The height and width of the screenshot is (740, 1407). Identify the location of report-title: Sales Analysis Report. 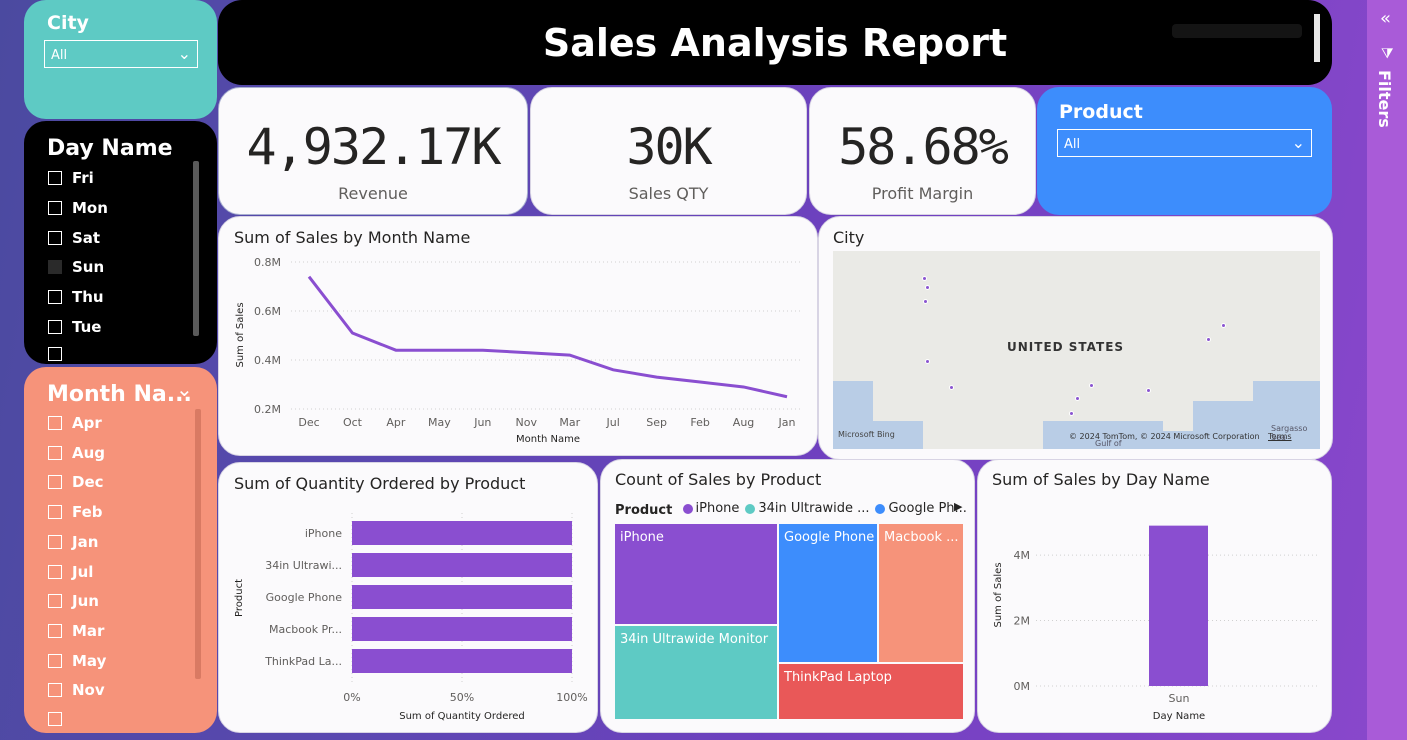
(775, 42).